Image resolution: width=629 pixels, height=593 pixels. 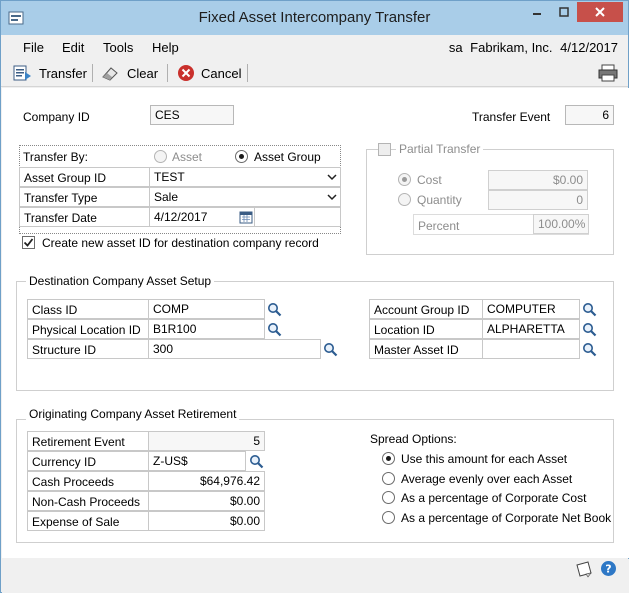 I want to click on partial-transfer-title: Partial Transfer, so click(x=440, y=149).